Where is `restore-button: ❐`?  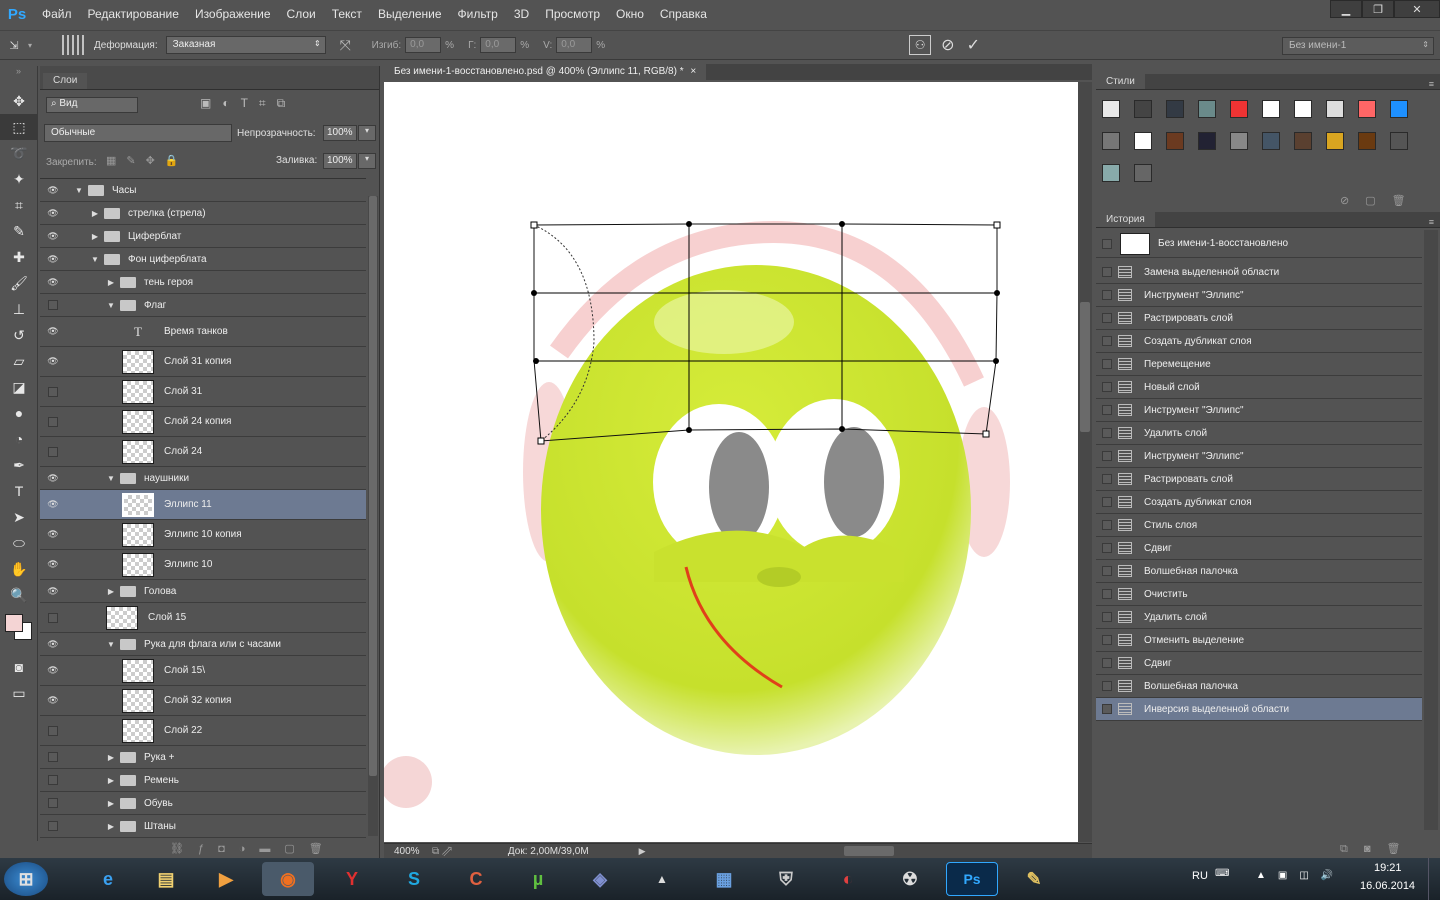 restore-button: ❐ is located at coordinates (1378, 9).